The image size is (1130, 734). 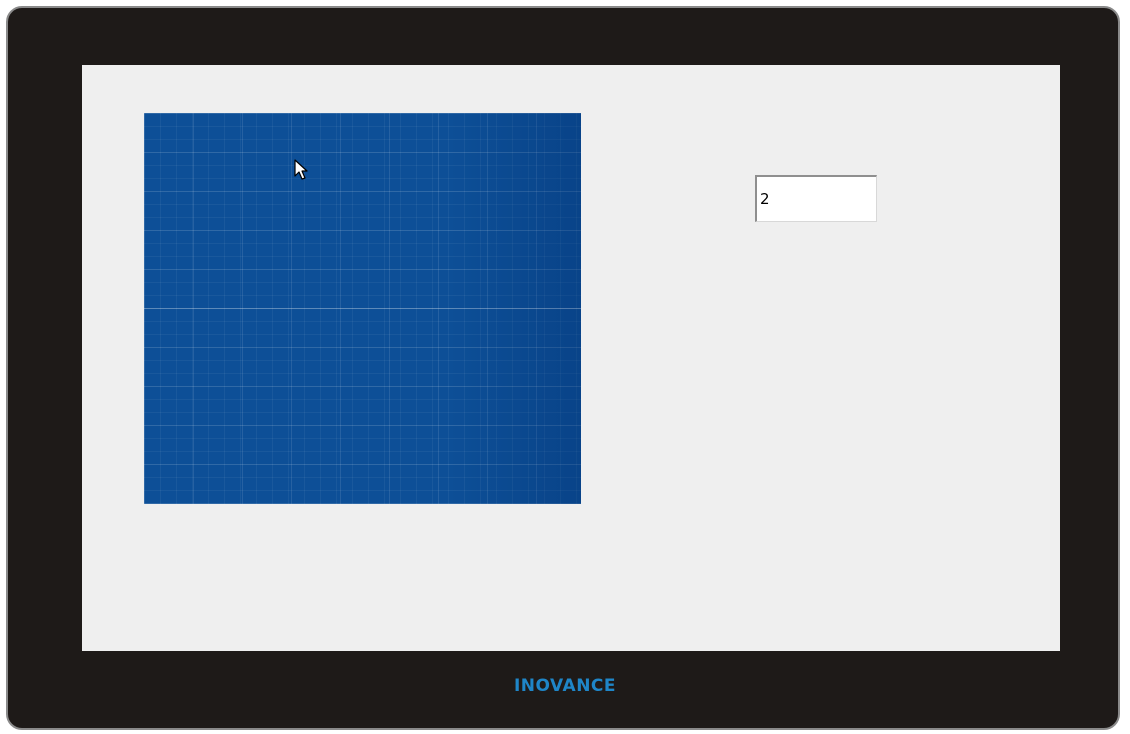 I want to click on numeric-input-field: 2, so click(x=816, y=198).